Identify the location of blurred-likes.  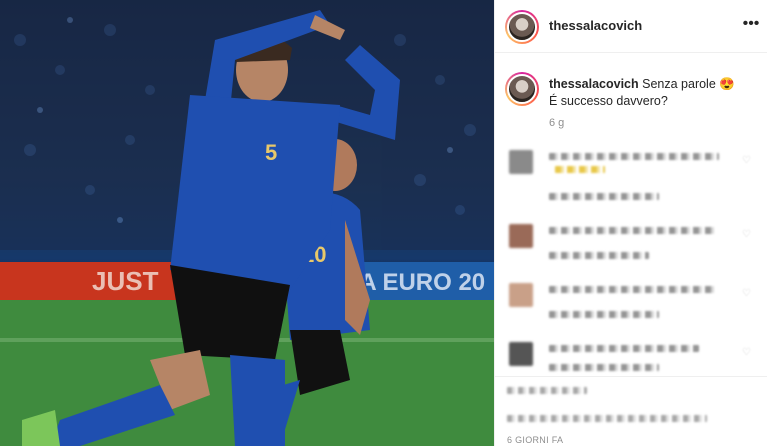
(607, 418).